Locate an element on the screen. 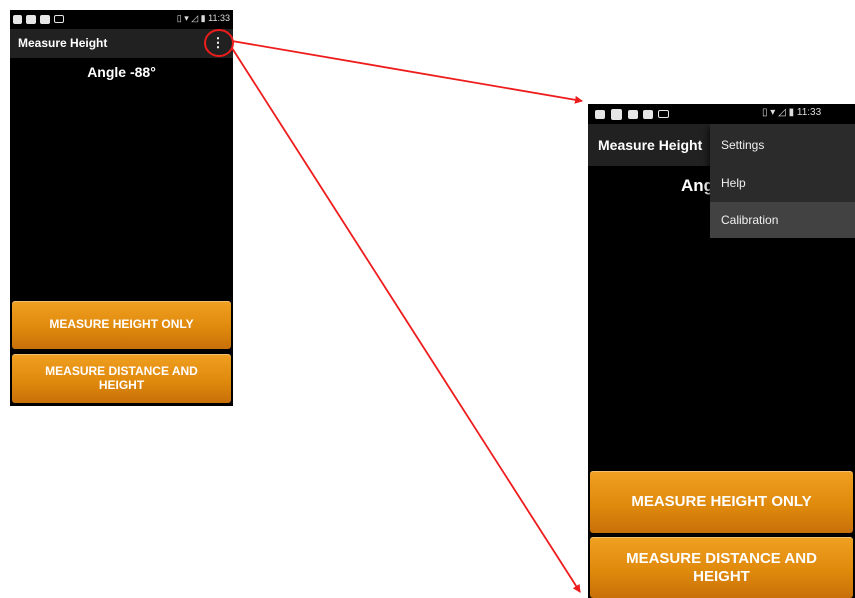 The width and height of the screenshot is (855, 598). highlight-circle is located at coordinates (219, 43).